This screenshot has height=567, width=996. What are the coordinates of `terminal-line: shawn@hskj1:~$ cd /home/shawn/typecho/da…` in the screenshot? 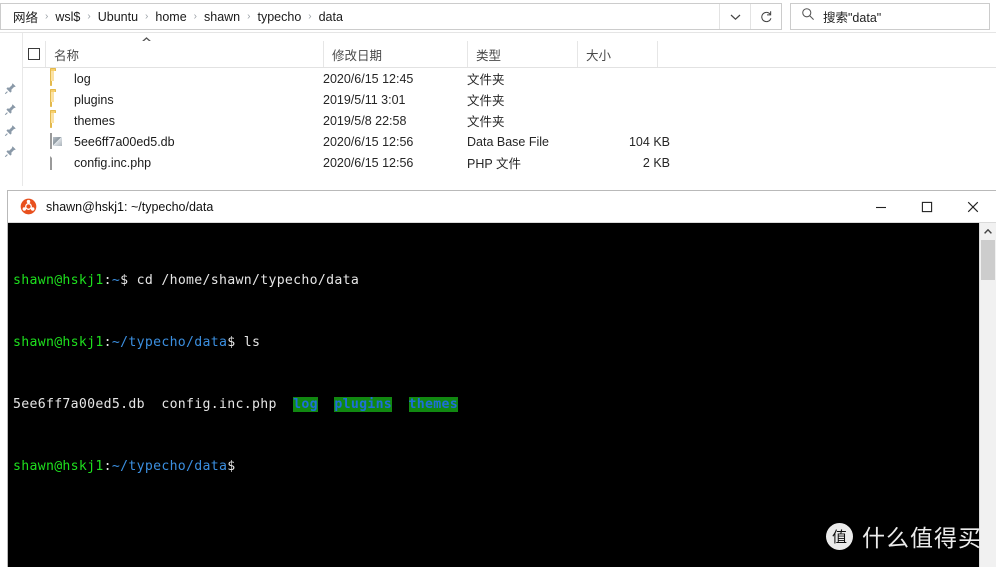 It's located at (235, 281).